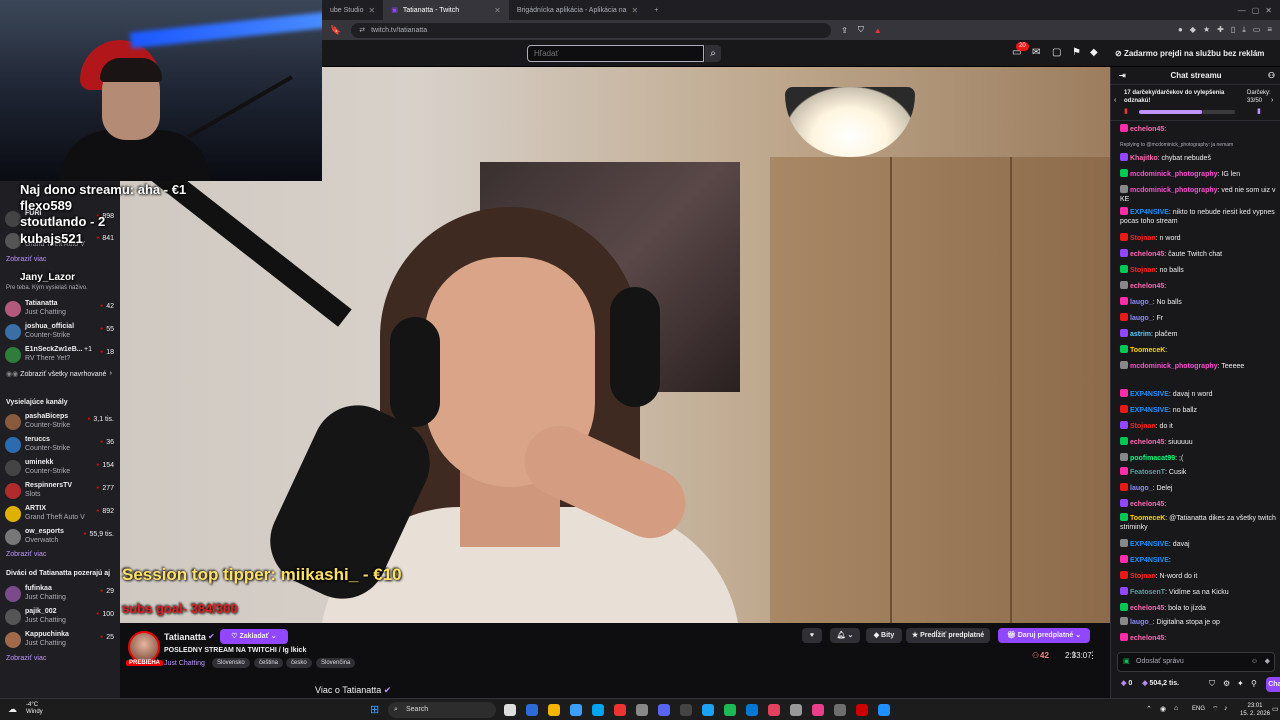 The width and height of the screenshot is (1280, 720). Describe the element at coordinates (1044, 635) in the screenshot. I see `gift-subscription-button: 🎁︎ Daruj predplatné ⌄` at that location.